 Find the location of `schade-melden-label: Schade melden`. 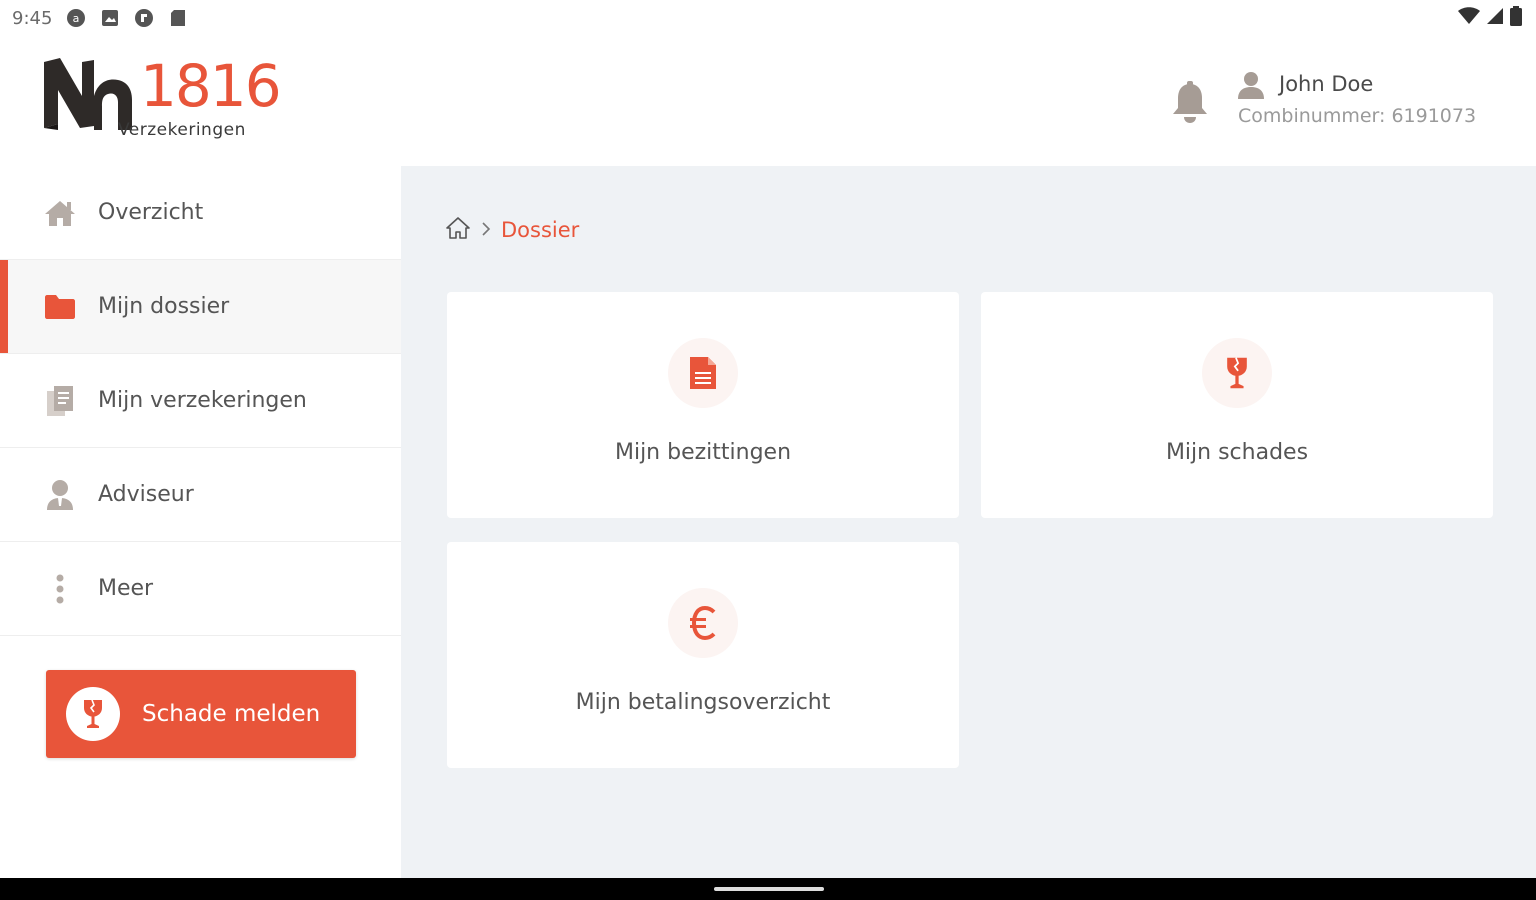

schade-melden-label: Schade melden is located at coordinates (231, 714).